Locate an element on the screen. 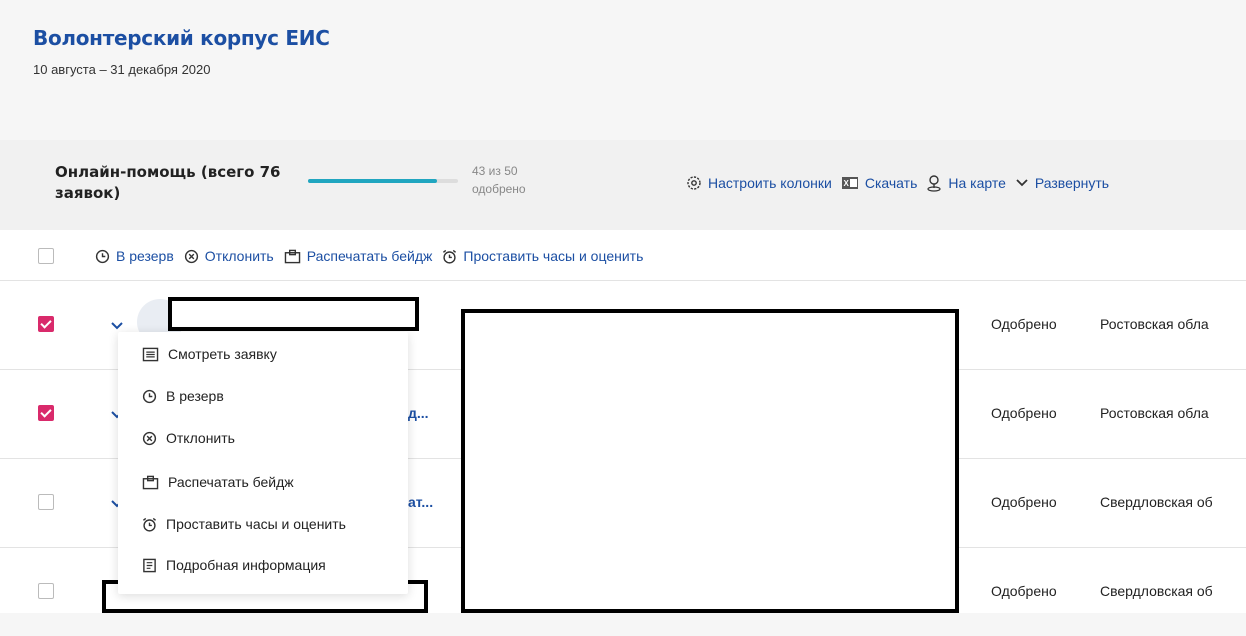  bulk-print-badge-label: Распечатать бейдж is located at coordinates (369, 256).